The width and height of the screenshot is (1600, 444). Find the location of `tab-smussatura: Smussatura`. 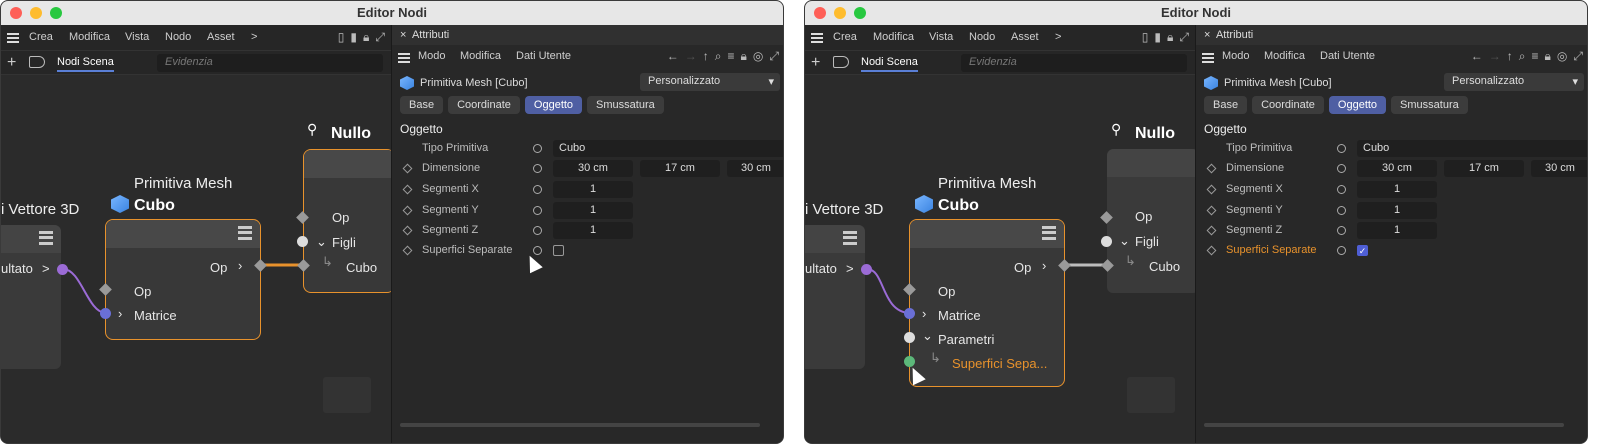

tab-smussatura: Smussatura is located at coordinates (1429, 105).